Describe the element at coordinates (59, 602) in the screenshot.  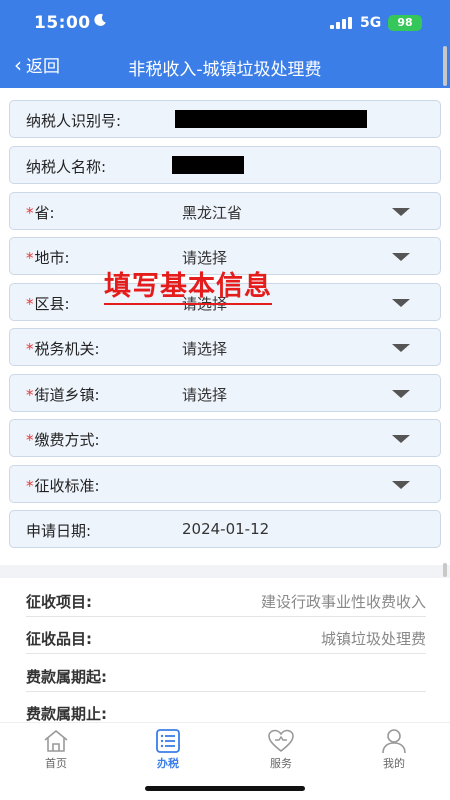
I see `levy-item-label: 征收项目:` at that location.